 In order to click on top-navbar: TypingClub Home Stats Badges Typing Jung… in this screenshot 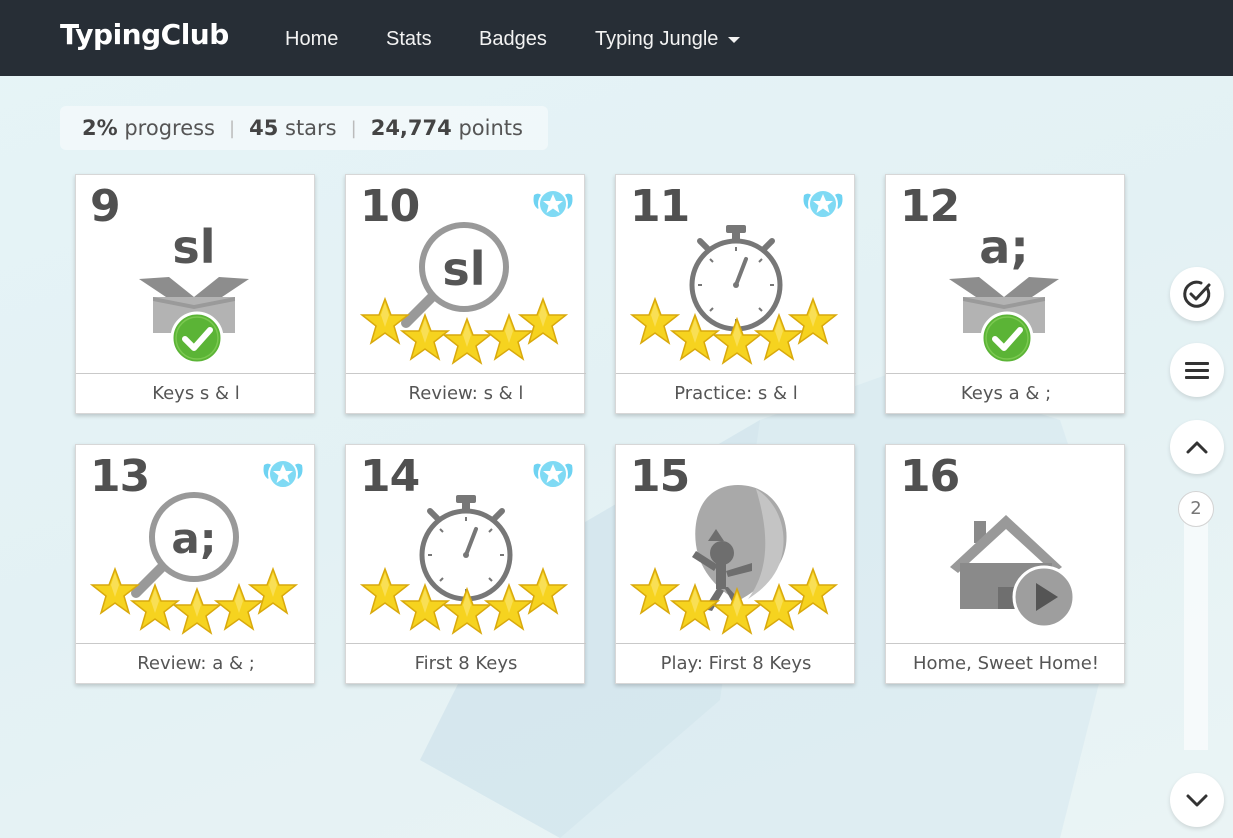, I will do `click(616, 38)`.